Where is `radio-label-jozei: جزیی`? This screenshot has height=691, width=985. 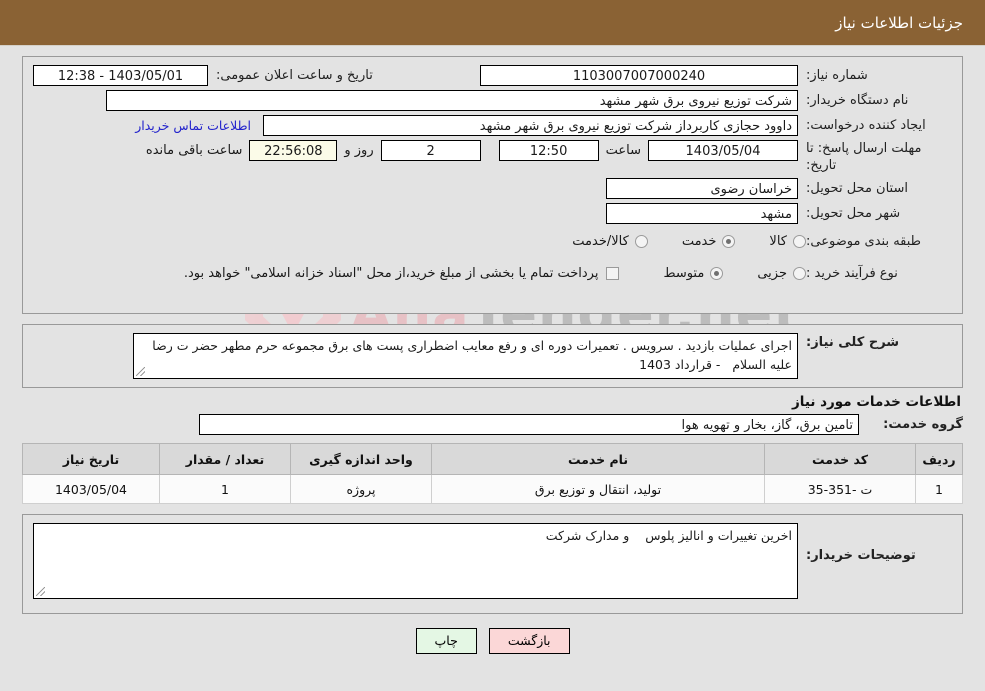 radio-label-jozei: جزیی is located at coordinates (772, 273).